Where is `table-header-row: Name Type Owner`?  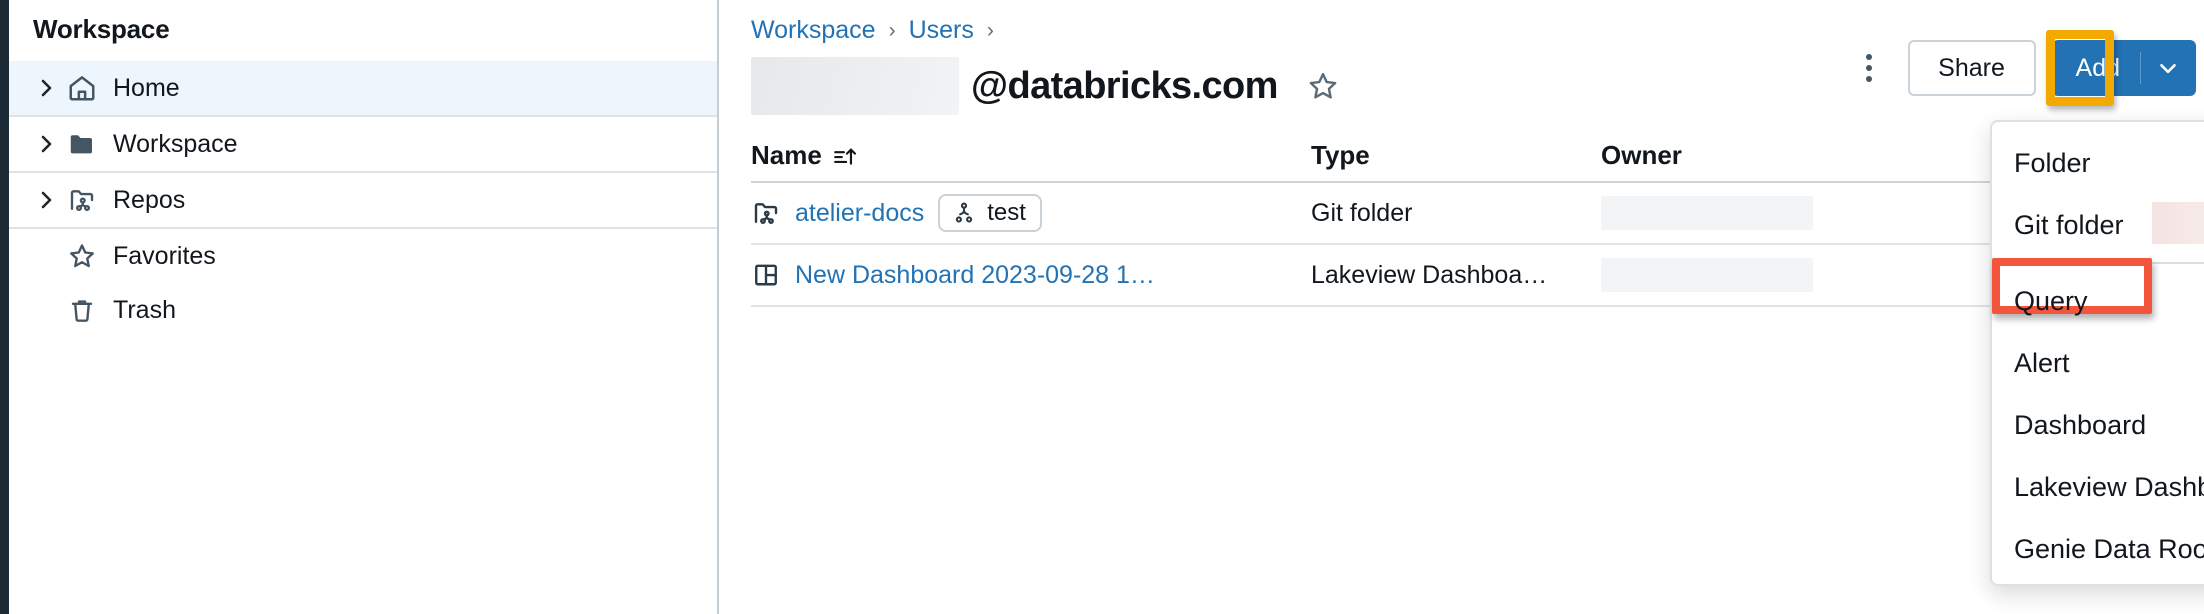 table-header-row: Name Type Owner is located at coordinates (1431, 154).